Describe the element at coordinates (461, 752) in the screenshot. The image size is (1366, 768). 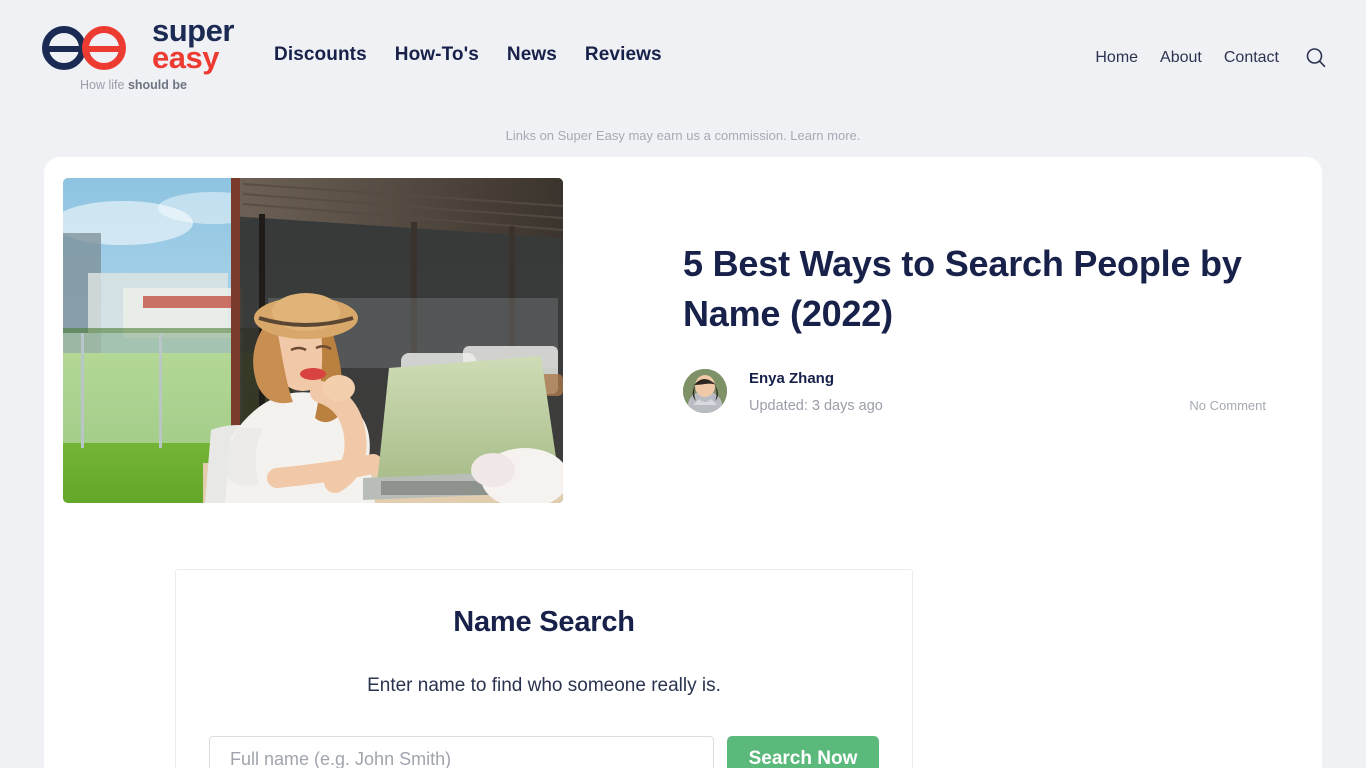
I see `search-input` at that location.